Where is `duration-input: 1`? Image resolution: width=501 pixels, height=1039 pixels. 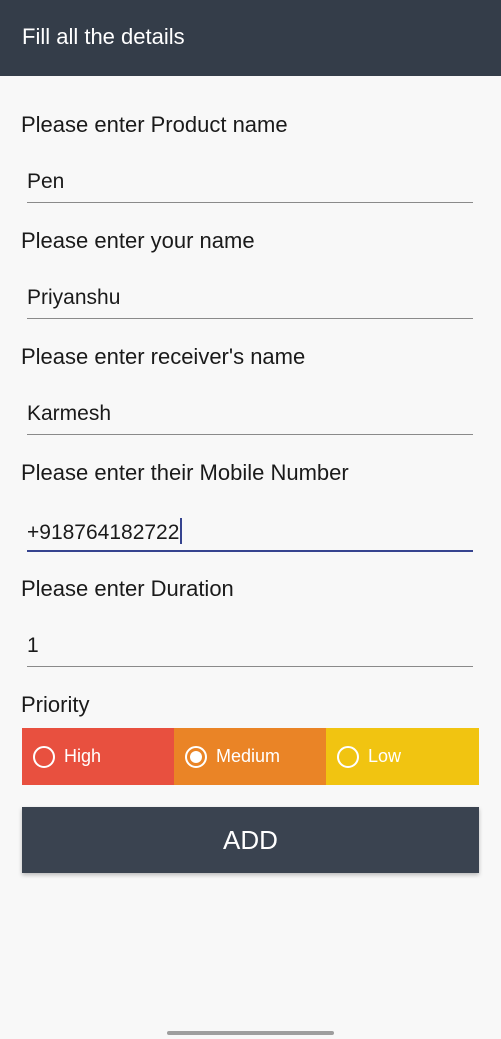
duration-input: 1 is located at coordinates (250, 646).